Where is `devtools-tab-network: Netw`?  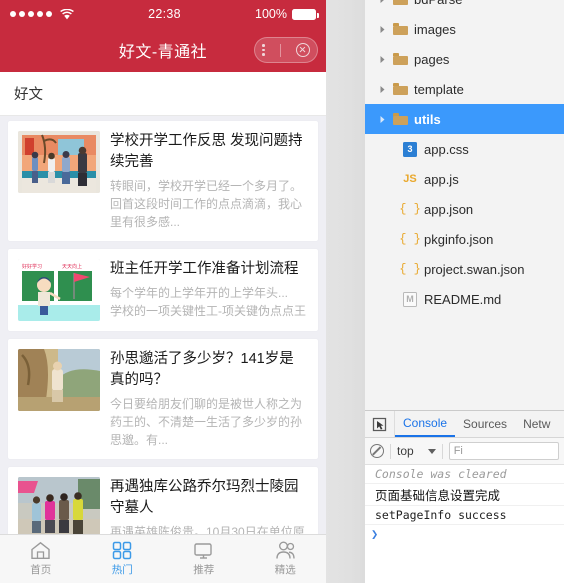
devtools-tab-network: Netw is located at coordinates (536, 424).